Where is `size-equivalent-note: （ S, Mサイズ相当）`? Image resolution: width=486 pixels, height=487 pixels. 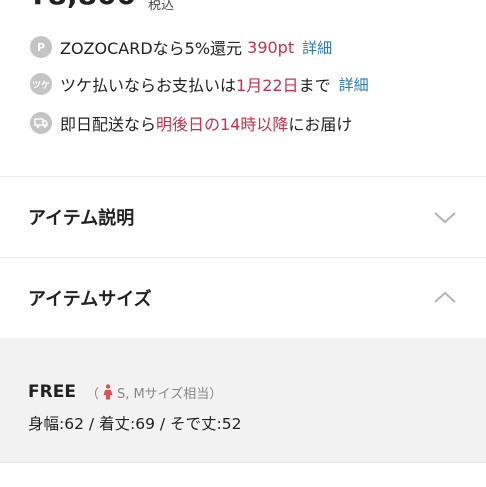 size-equivalent-note: （ S, Mサイズ相当） is located at coordinates (154, 392).